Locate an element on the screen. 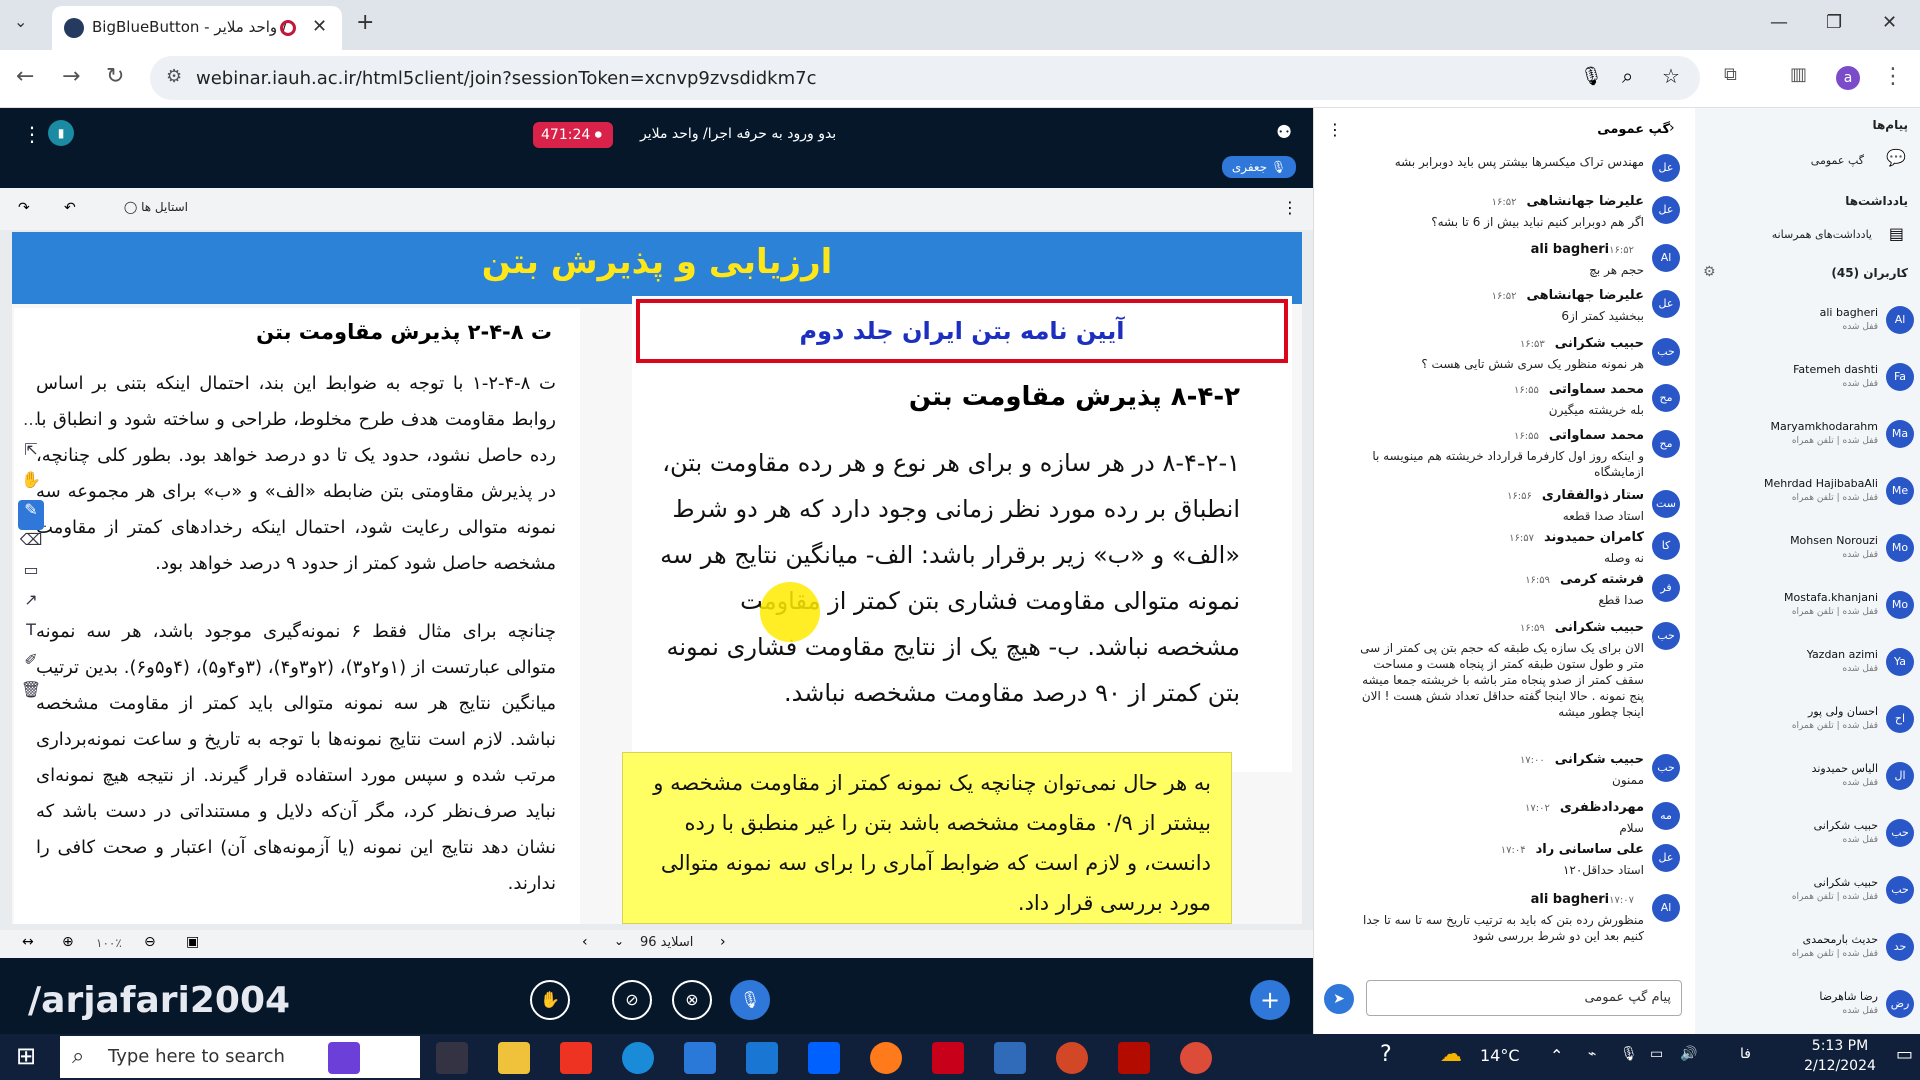 This screenshot has width=1920, height=1080. options-kebab-icon: ⋮ is located at coordinates (32, 134).